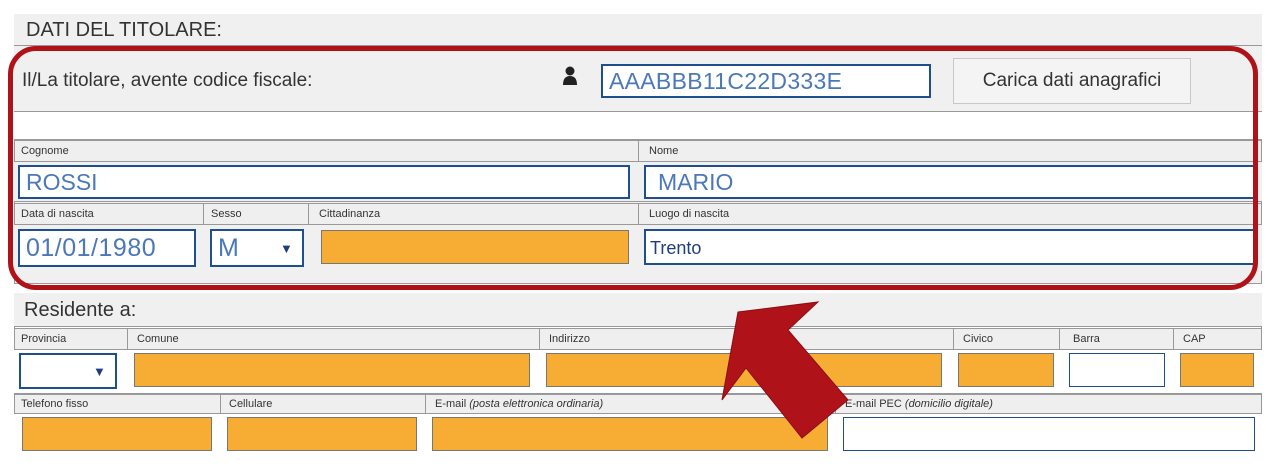 This screenshot has height=466, width=1280. What do you see at coordinates (948, 404) in the screenshot?
I see `pec-label-note: (domicilio digitale)` at bounding box center [948, 404].